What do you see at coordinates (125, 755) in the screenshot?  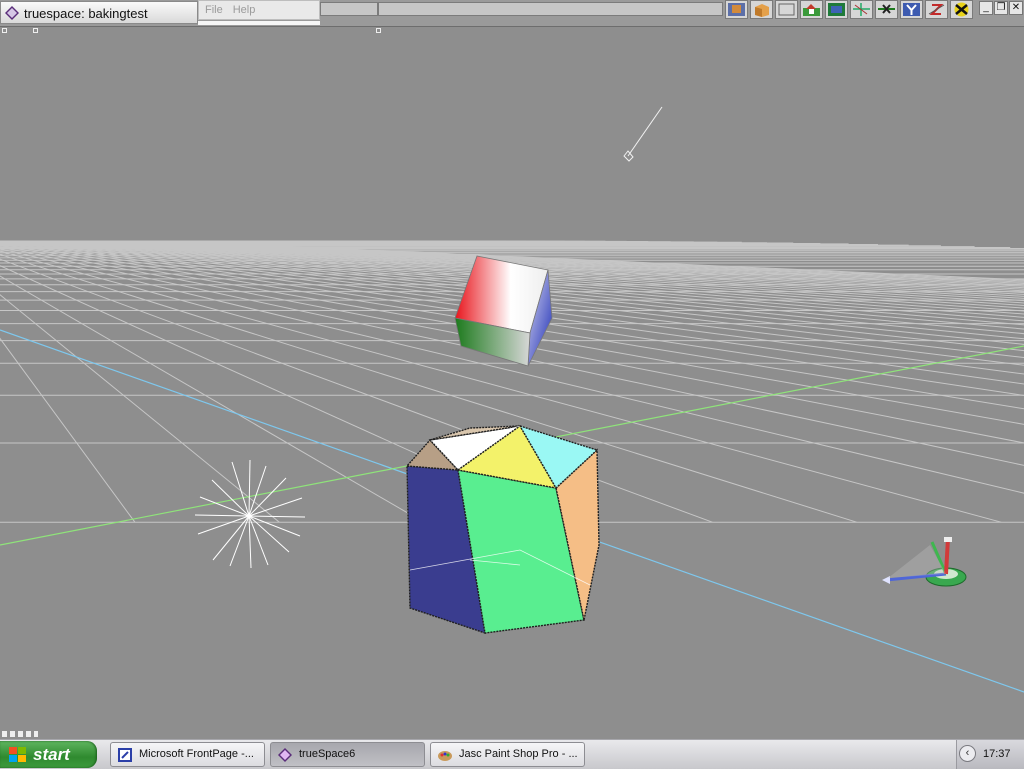 I see `frontpage-icon` at bounding box center [125, 755].